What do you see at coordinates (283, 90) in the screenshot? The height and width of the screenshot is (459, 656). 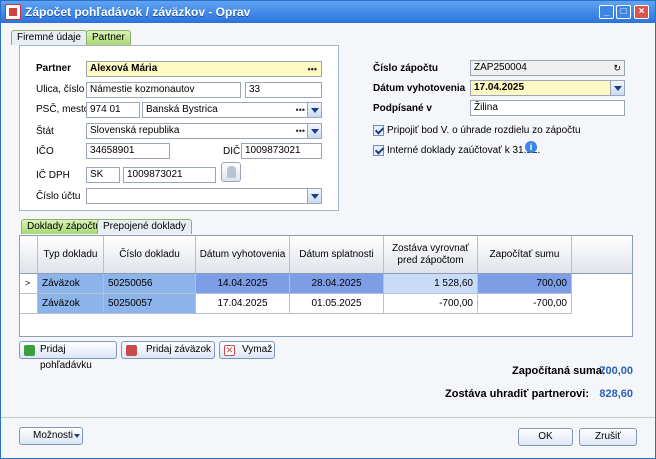 I see `street-number-field: 33` at bounding box center [283, 90].